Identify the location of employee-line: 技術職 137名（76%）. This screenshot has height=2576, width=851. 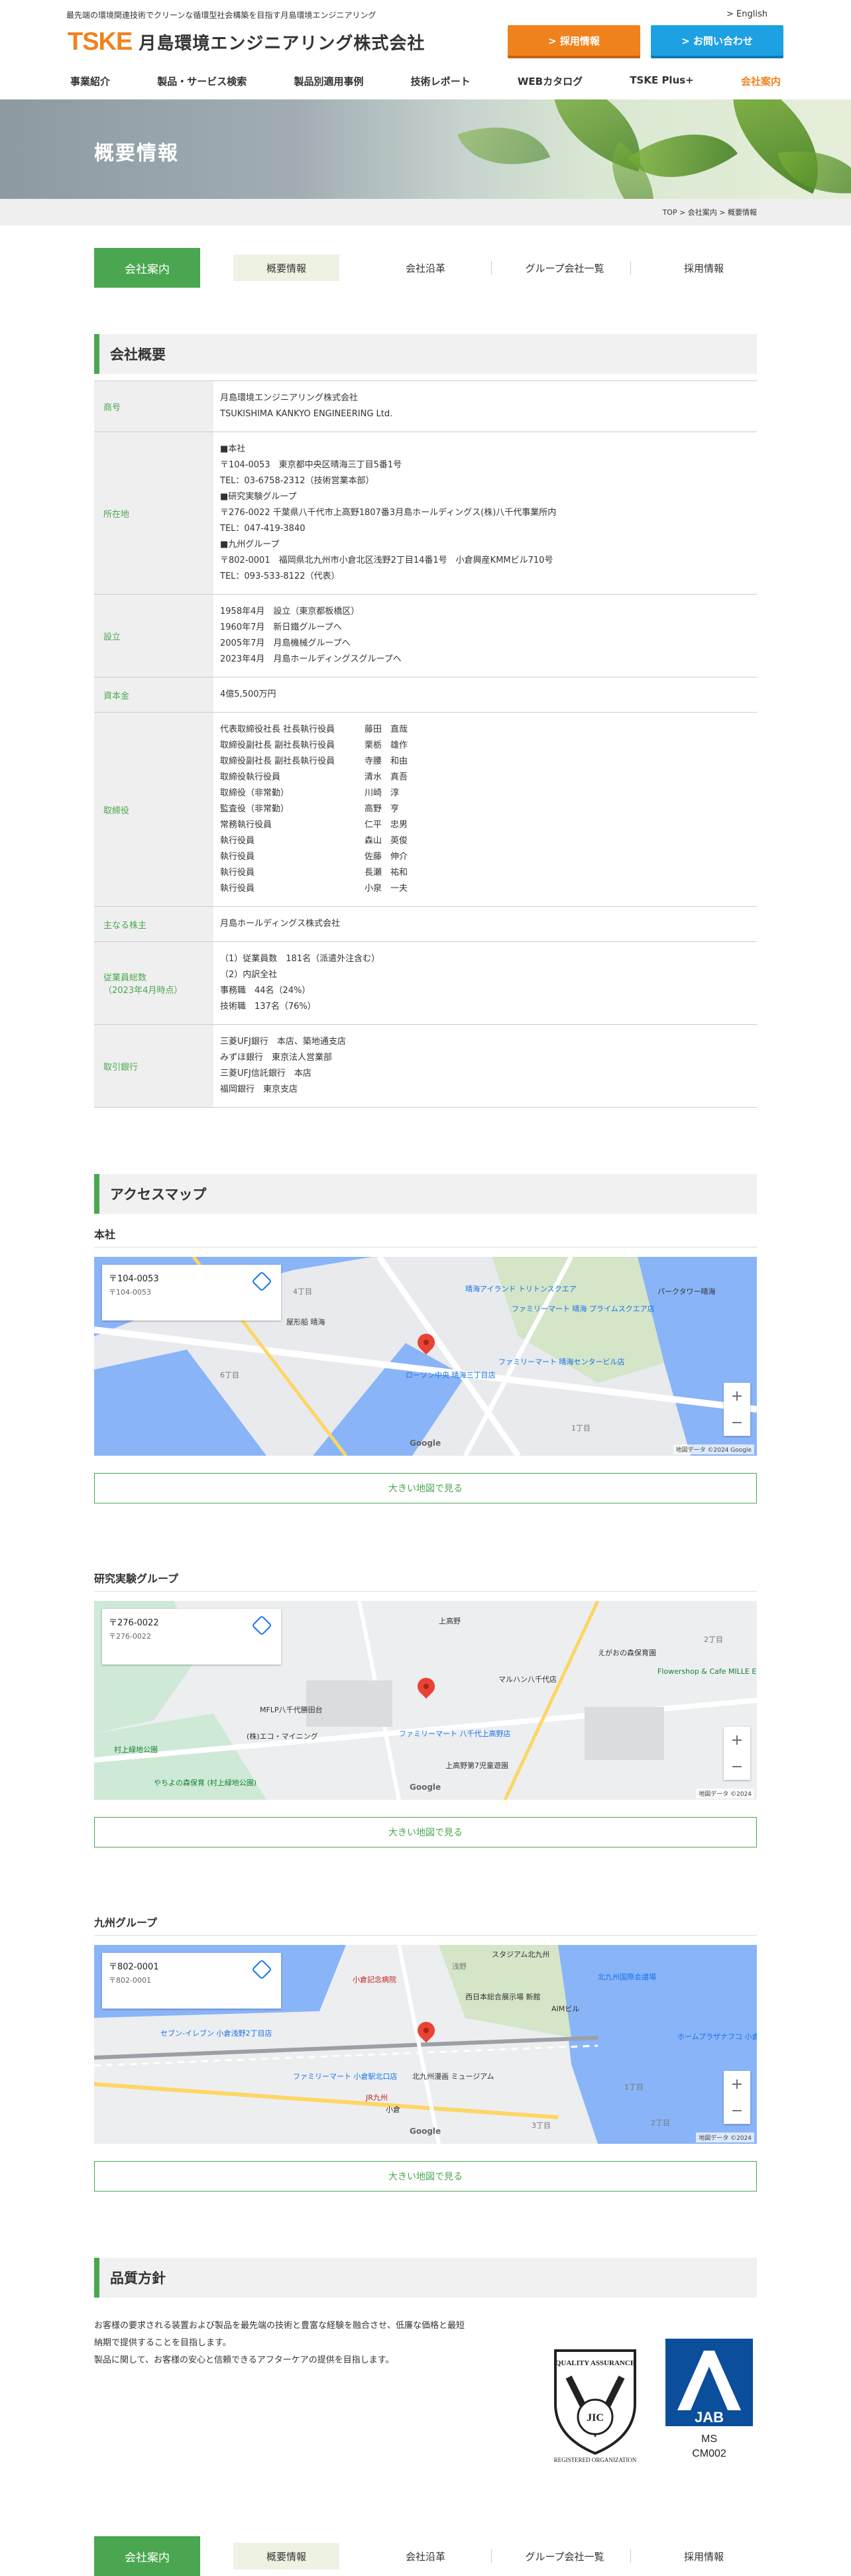
(268, 1007).